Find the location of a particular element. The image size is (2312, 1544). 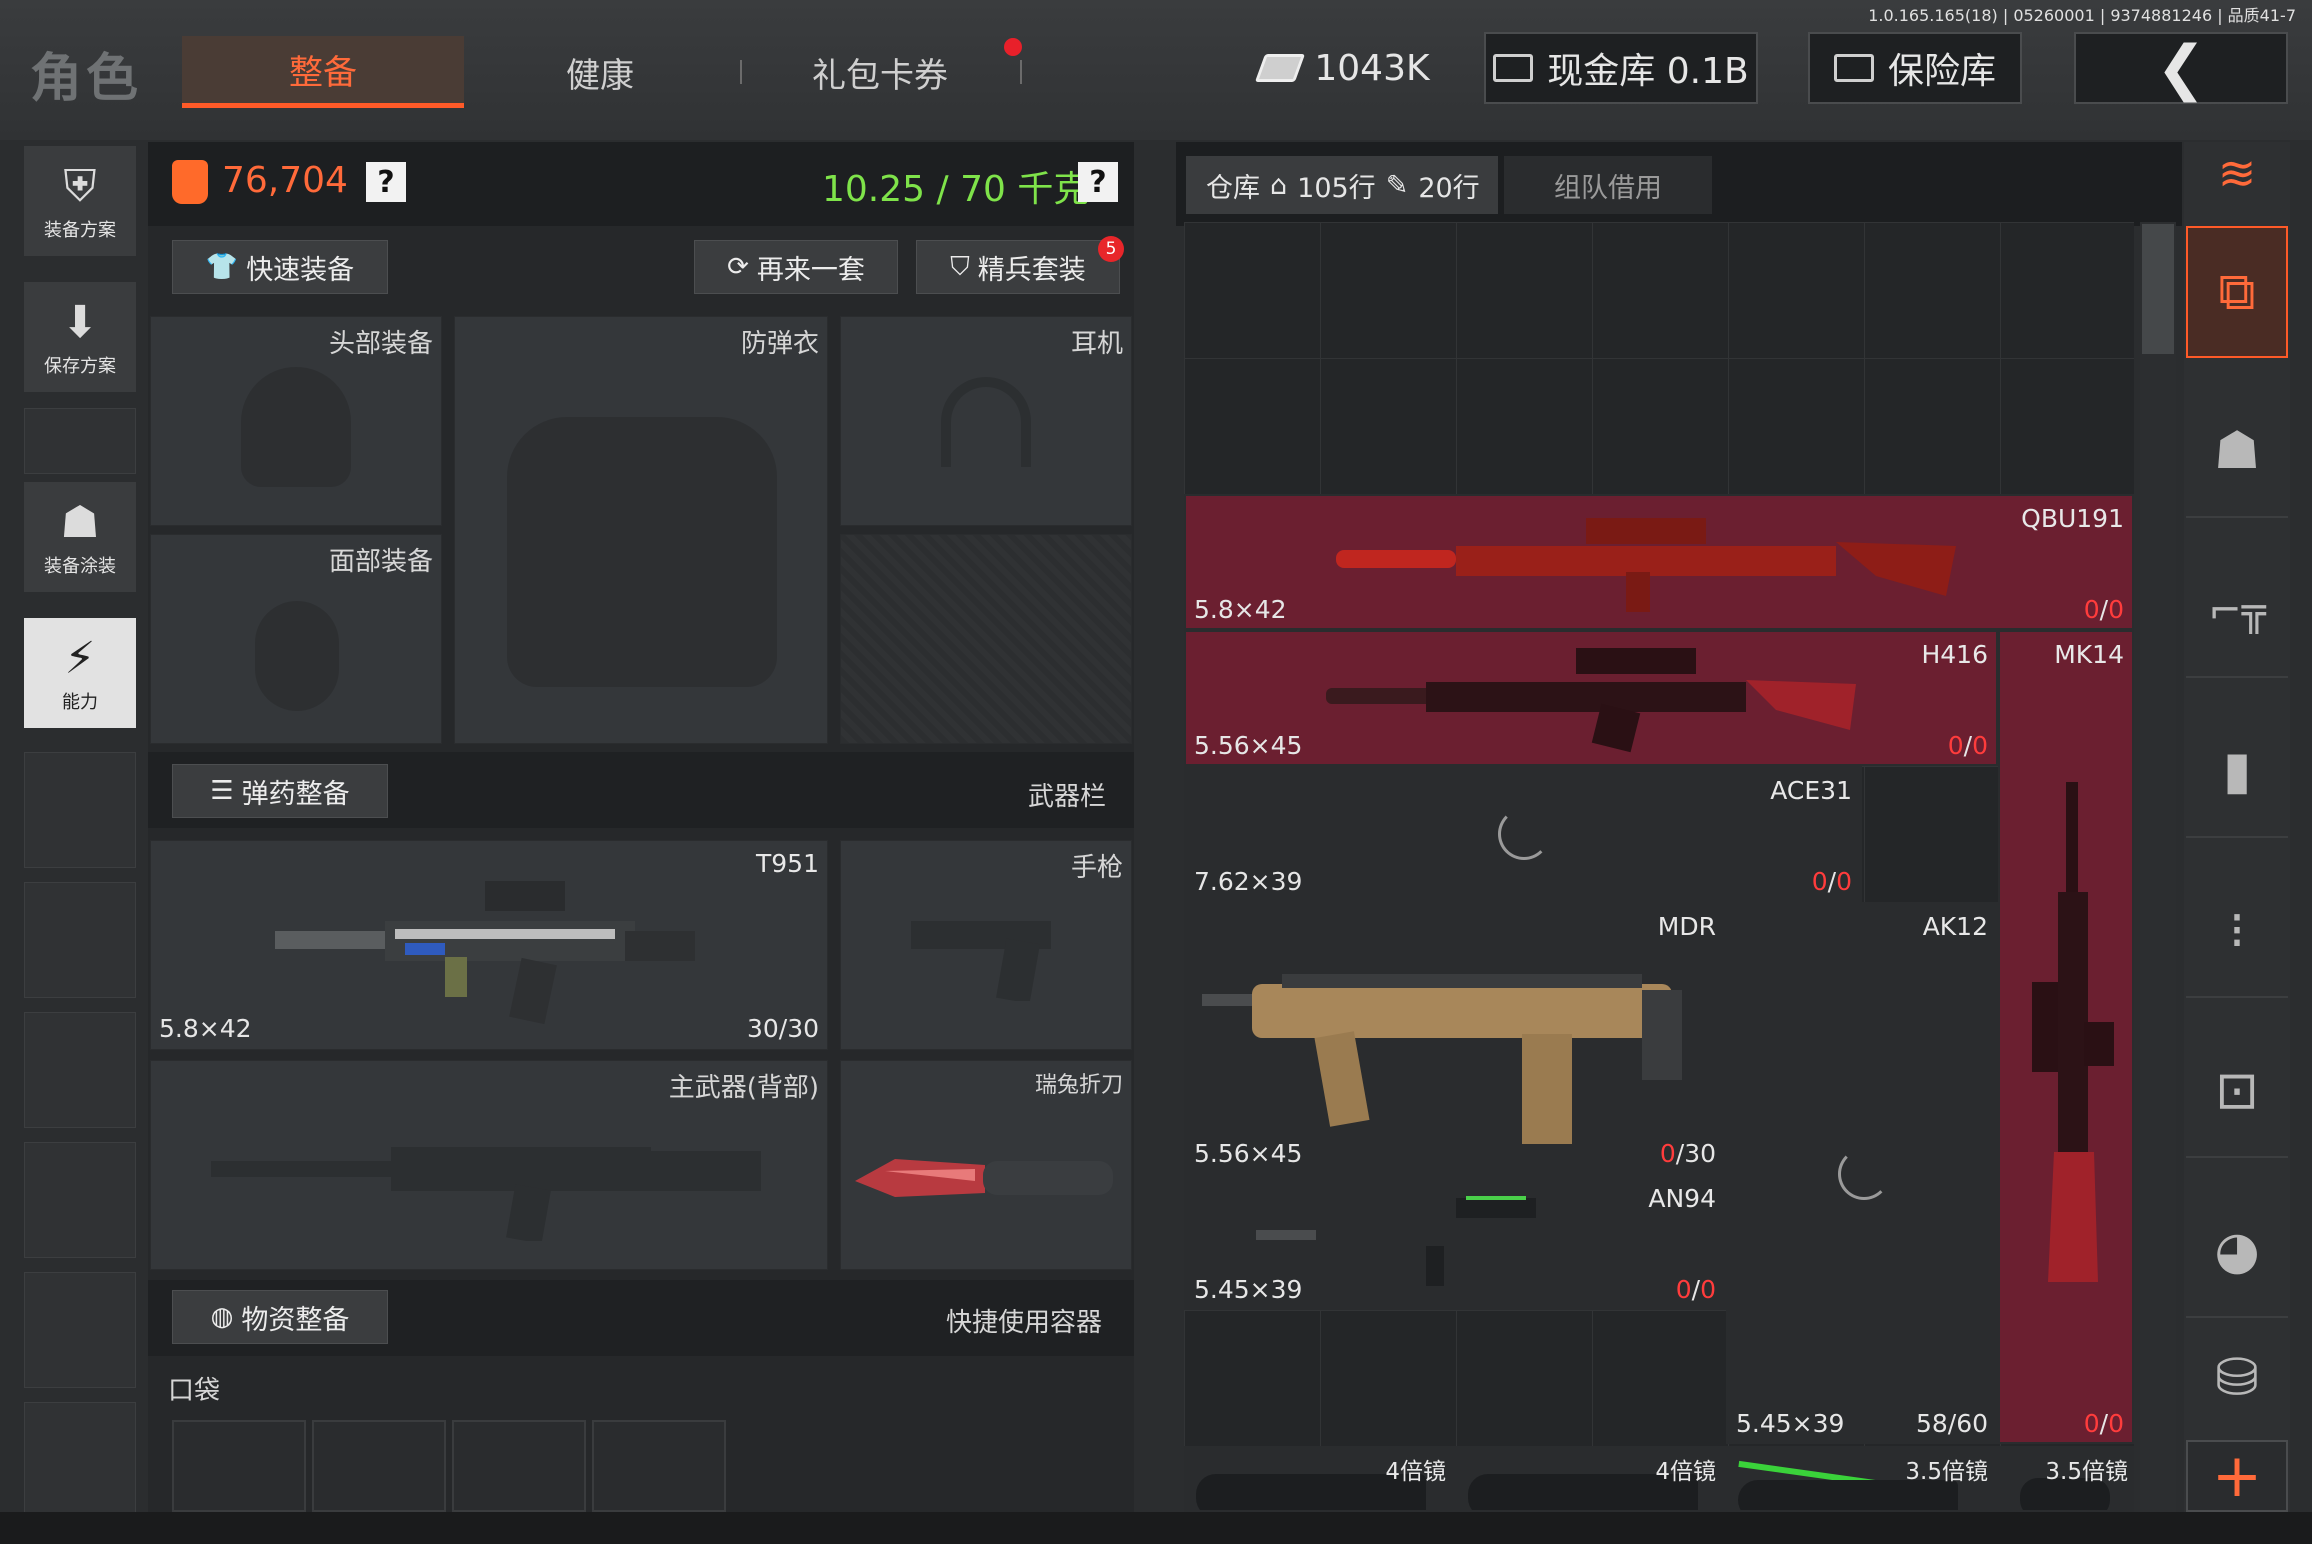

nav-save-plan: ⬇ 保存方案 is located at coordinates (80, 337).